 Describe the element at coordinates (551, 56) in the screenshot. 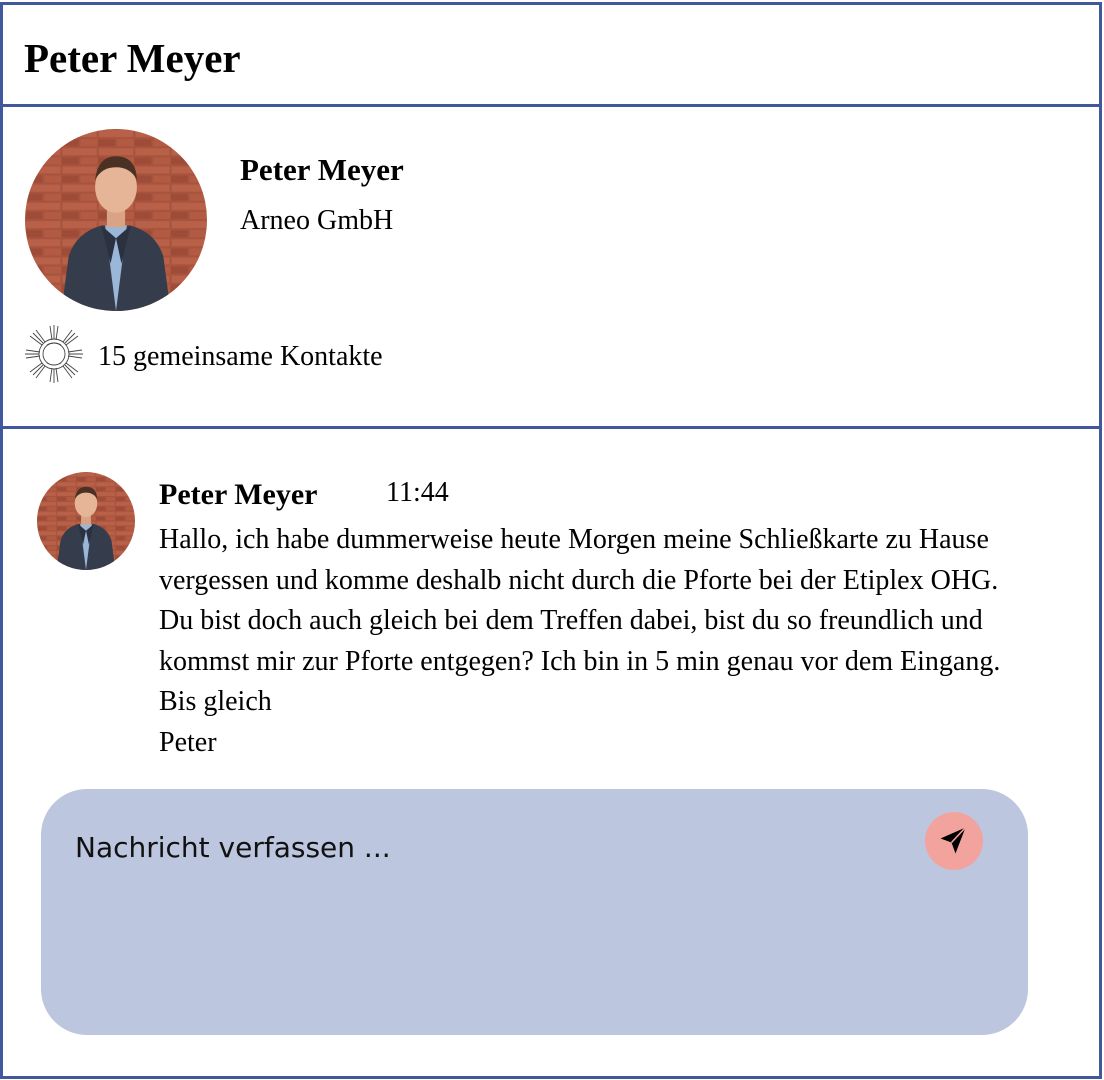

I see `chat-header: Peter Meyer` at that location.